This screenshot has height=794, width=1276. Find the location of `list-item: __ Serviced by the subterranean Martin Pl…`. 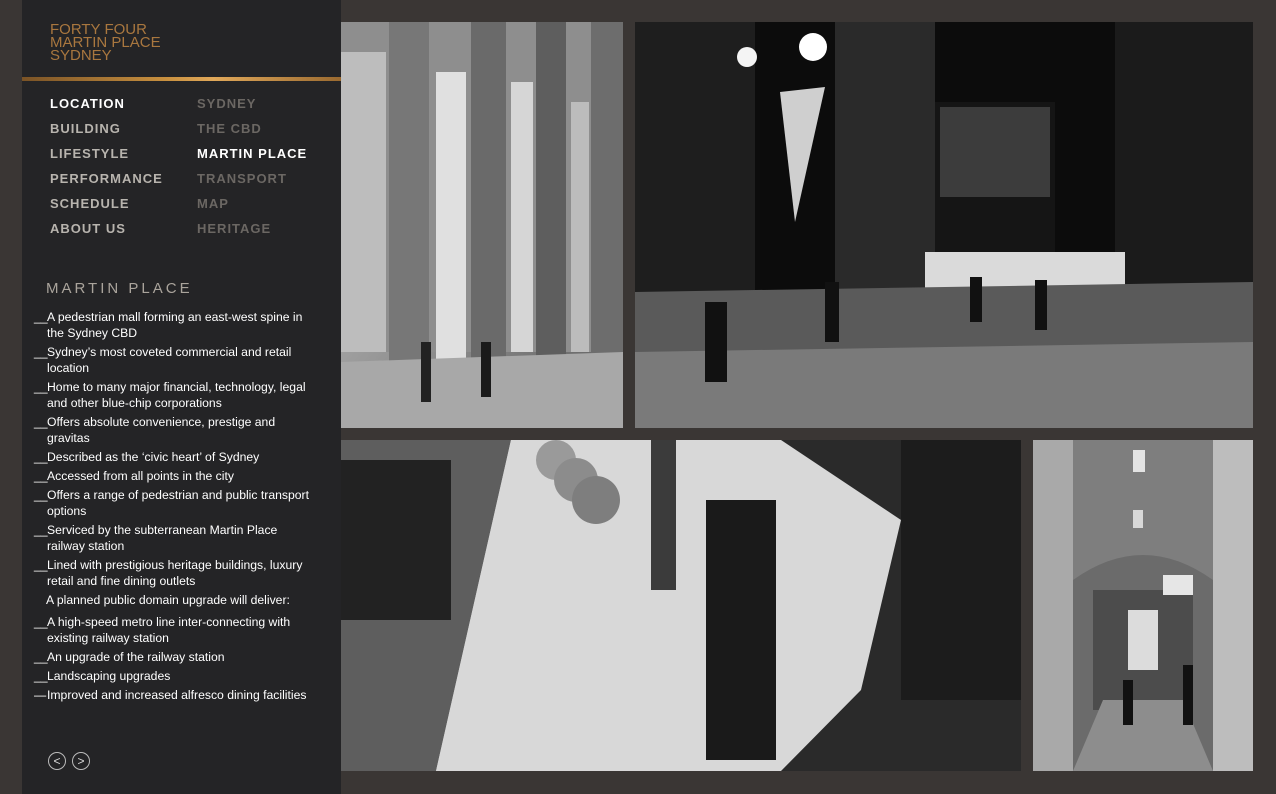

list-item: __ Serviced by the subterranean Martin Pl… is located at coordinates (156, 538).